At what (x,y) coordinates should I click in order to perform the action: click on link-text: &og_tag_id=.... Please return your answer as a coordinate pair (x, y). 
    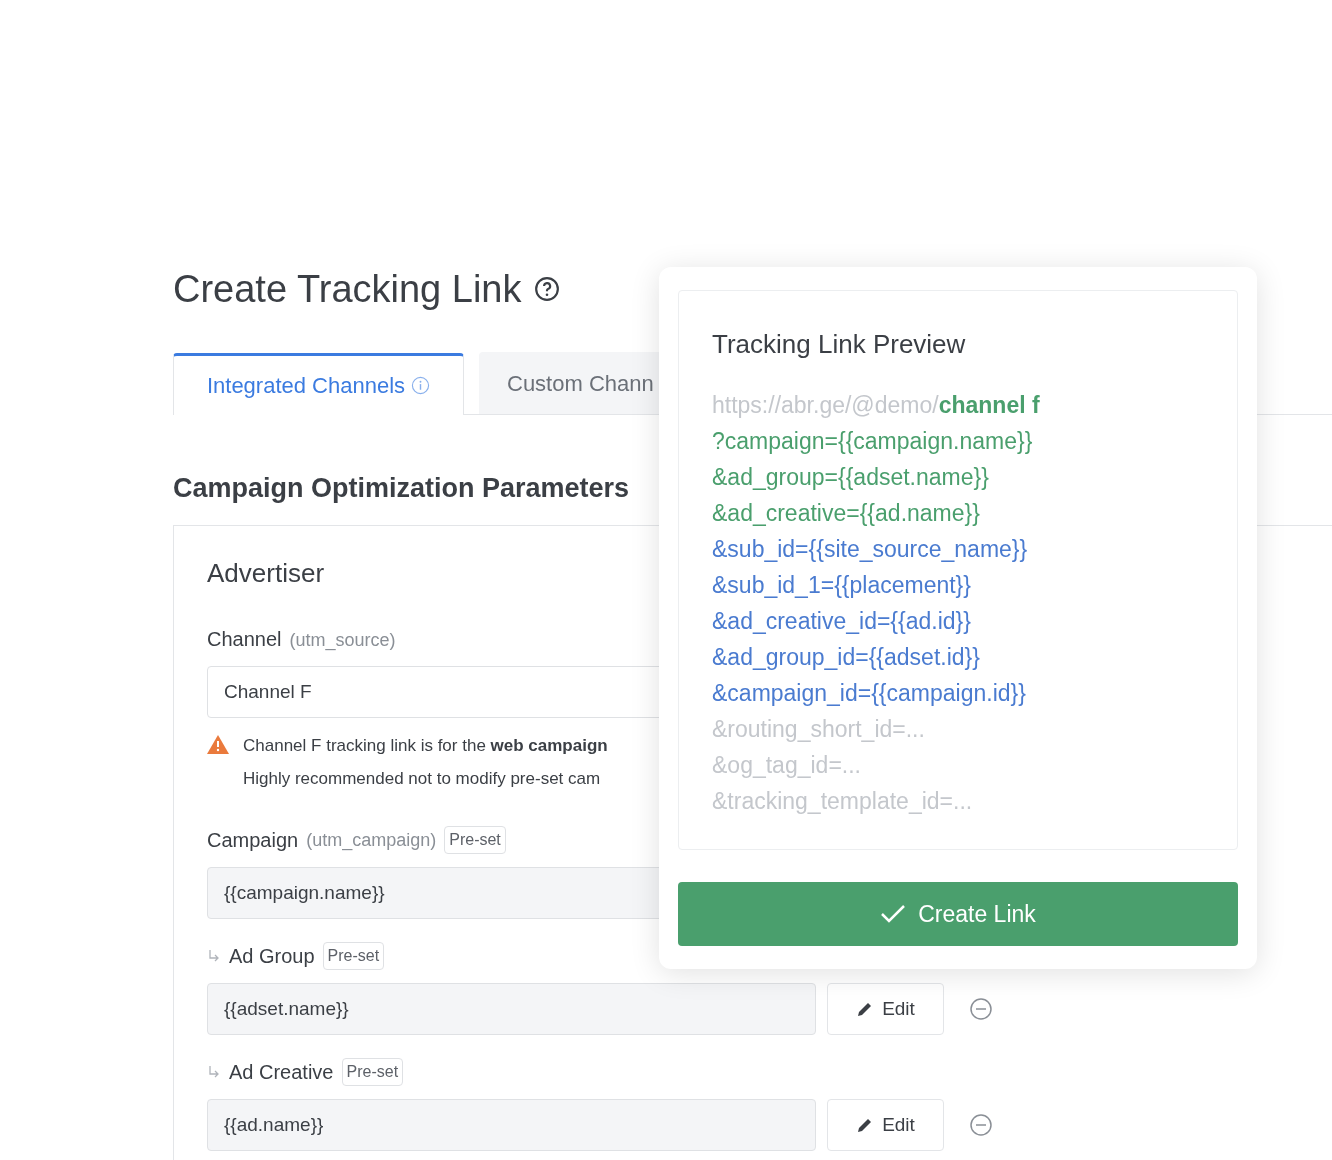
    Looking at the image, I should click on (786, 765).